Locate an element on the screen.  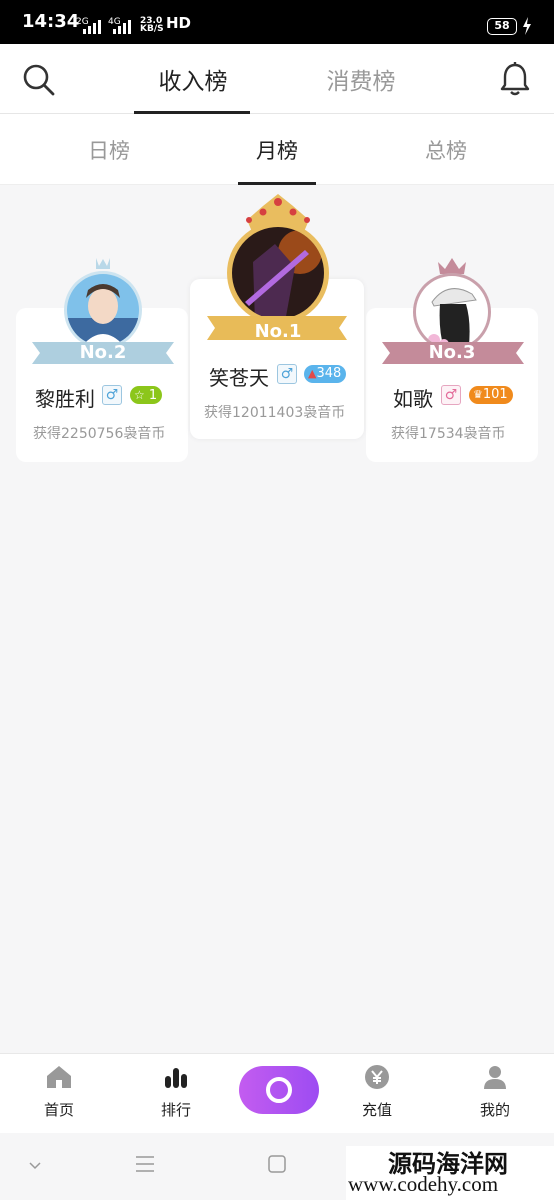
period-tabs: 日榜 月榜 总榜 is located at coordinates (277, 149).